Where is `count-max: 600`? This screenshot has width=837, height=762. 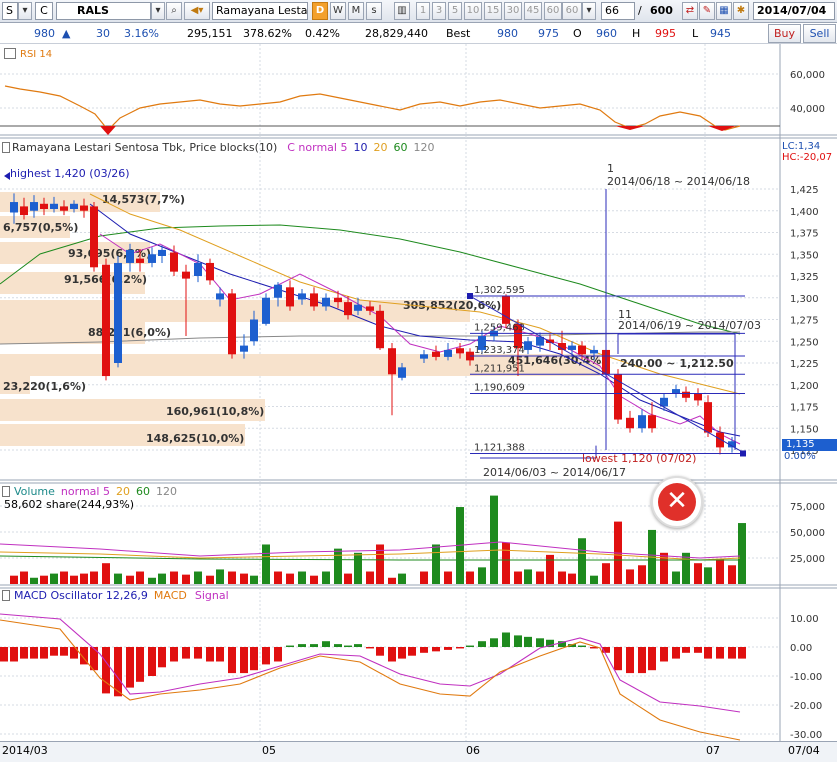 count-max: 600 is located at coordinates (661, 10).